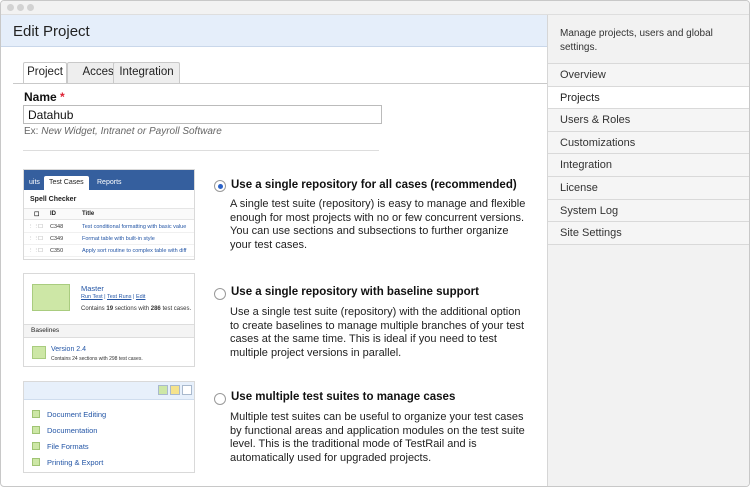 This screenshot has width=750, height=487. Describe the element at coordinates (648, 211) in the screenshot. I see `sidebar-item-system-log: System Log` at that location.